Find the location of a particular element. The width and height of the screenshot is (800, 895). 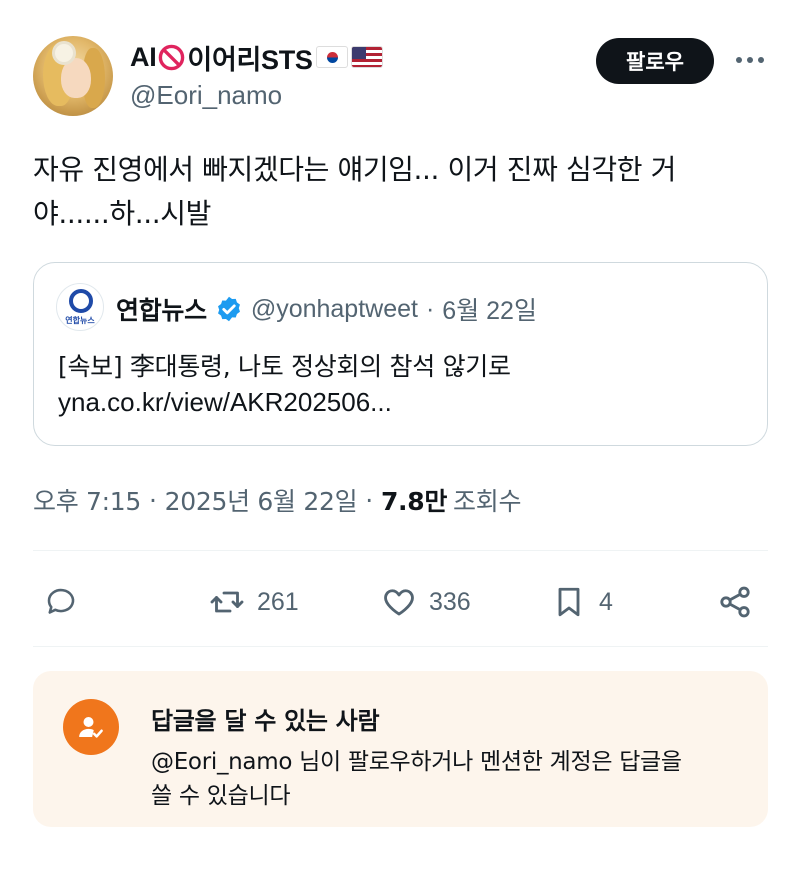

quoted-author-name: 연합뉴스 is located at coordinates (161, 309).